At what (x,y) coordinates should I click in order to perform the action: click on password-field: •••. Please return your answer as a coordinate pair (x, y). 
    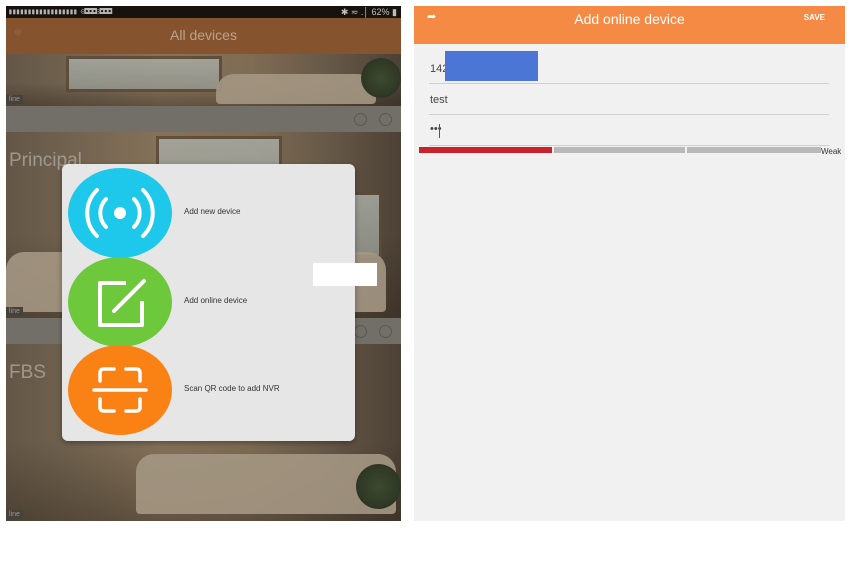
    Looking at the image, I should click on (629, 131).